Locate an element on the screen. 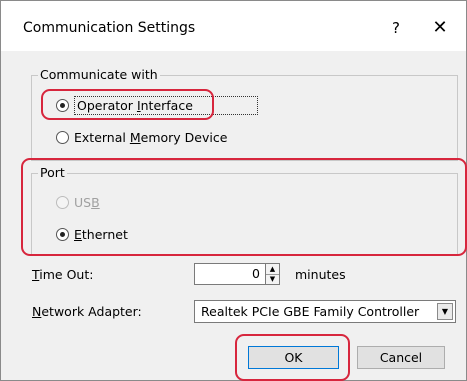 The height and width of the screenshot is (381, 467). help-button: ? is located at coordinates (396, 28).